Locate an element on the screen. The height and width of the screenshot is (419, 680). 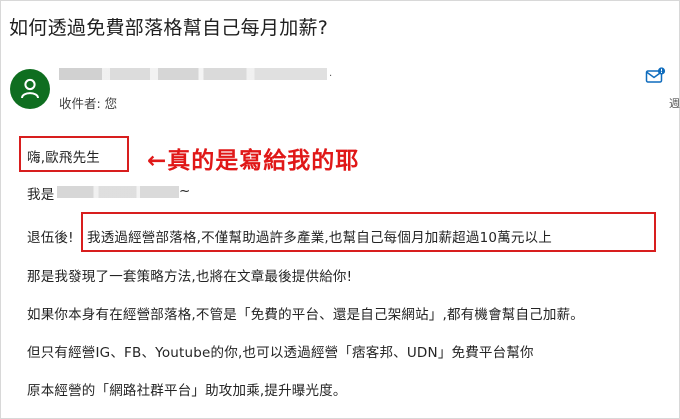
date-label-cut: 週 is located at coordinates (674, 103).